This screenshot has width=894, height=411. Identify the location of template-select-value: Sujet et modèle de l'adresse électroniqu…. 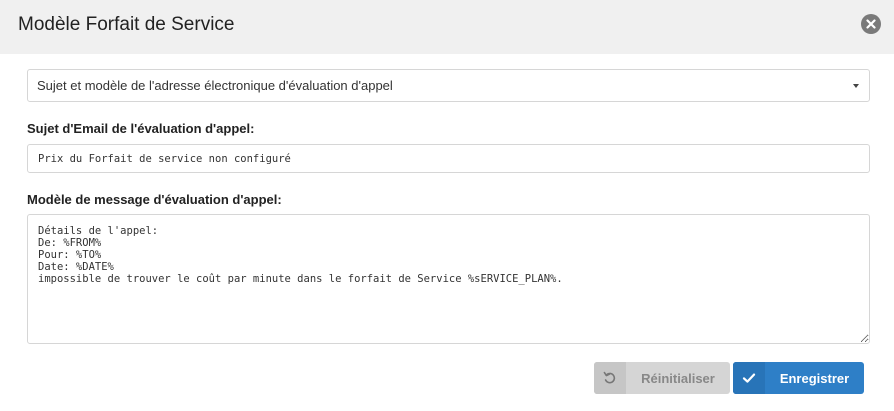
(215, 85).